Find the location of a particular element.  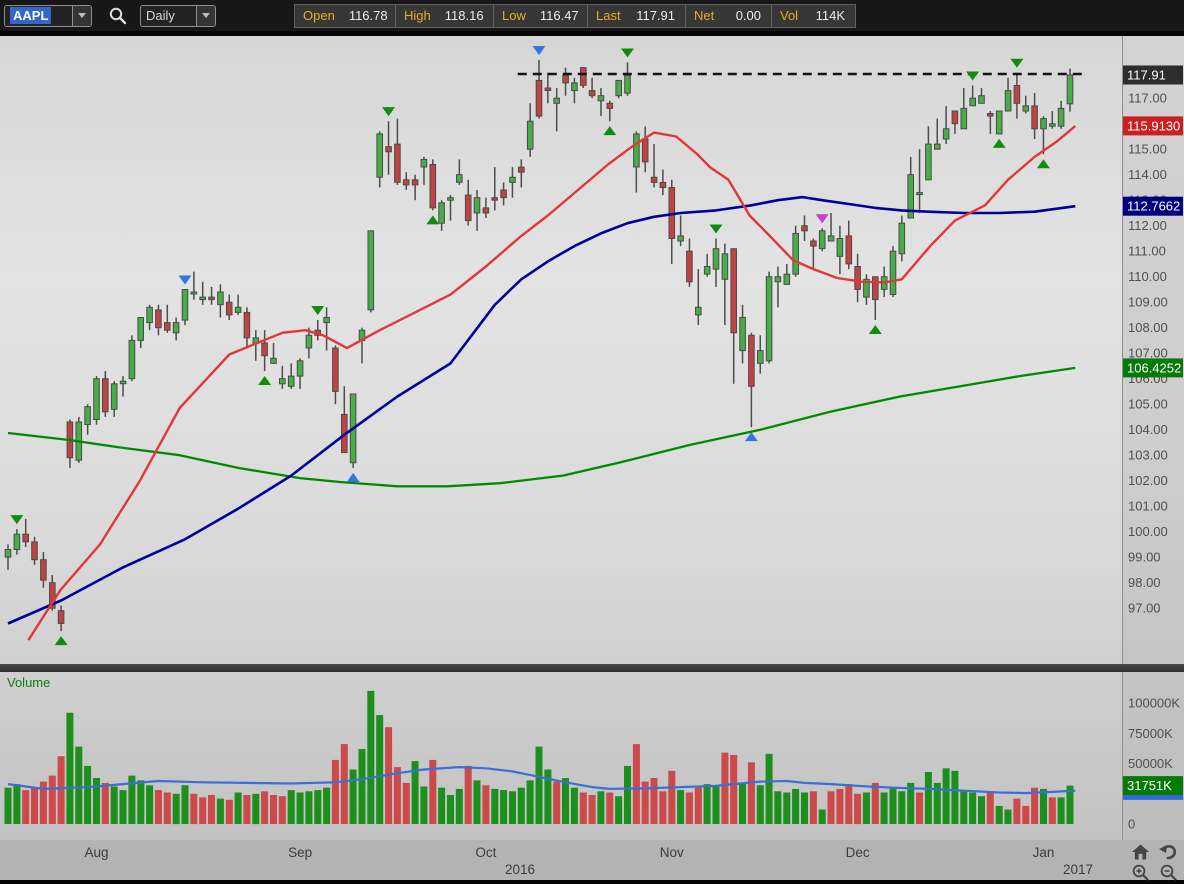

quote-net-value: 0.00 is located at coordinates (748, 15).